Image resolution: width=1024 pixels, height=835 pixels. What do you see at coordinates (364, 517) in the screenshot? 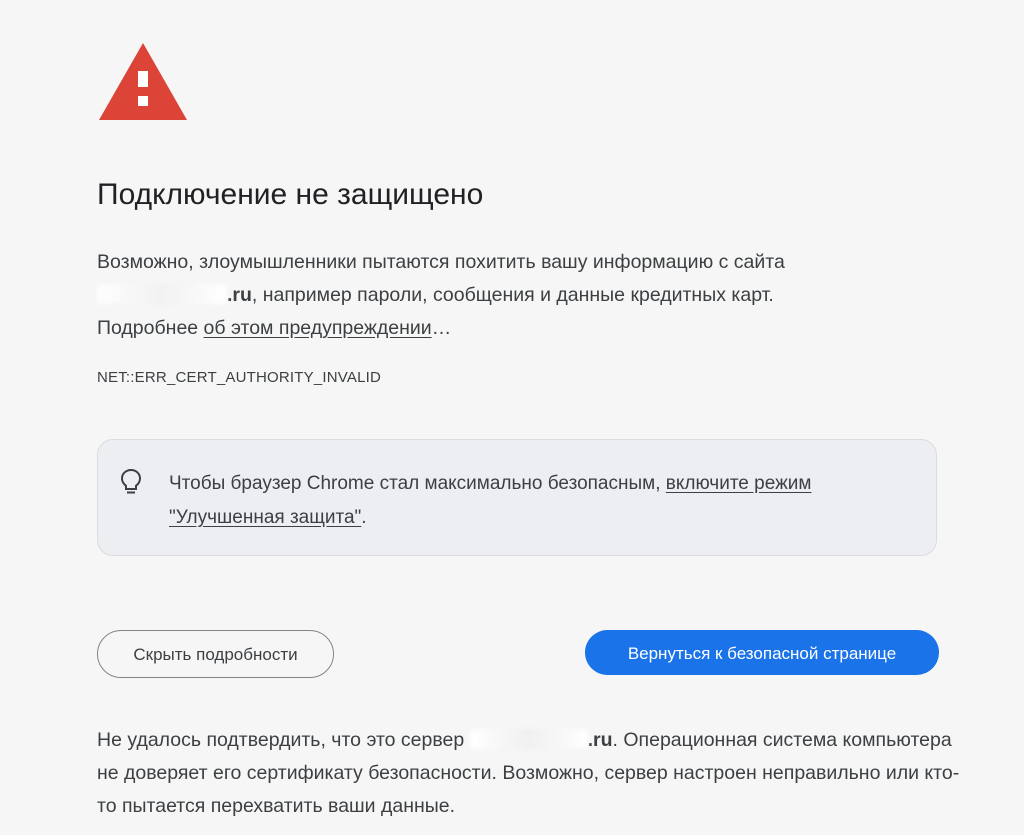
I see `promo-suffix: .` at bounding box center [364, 517].